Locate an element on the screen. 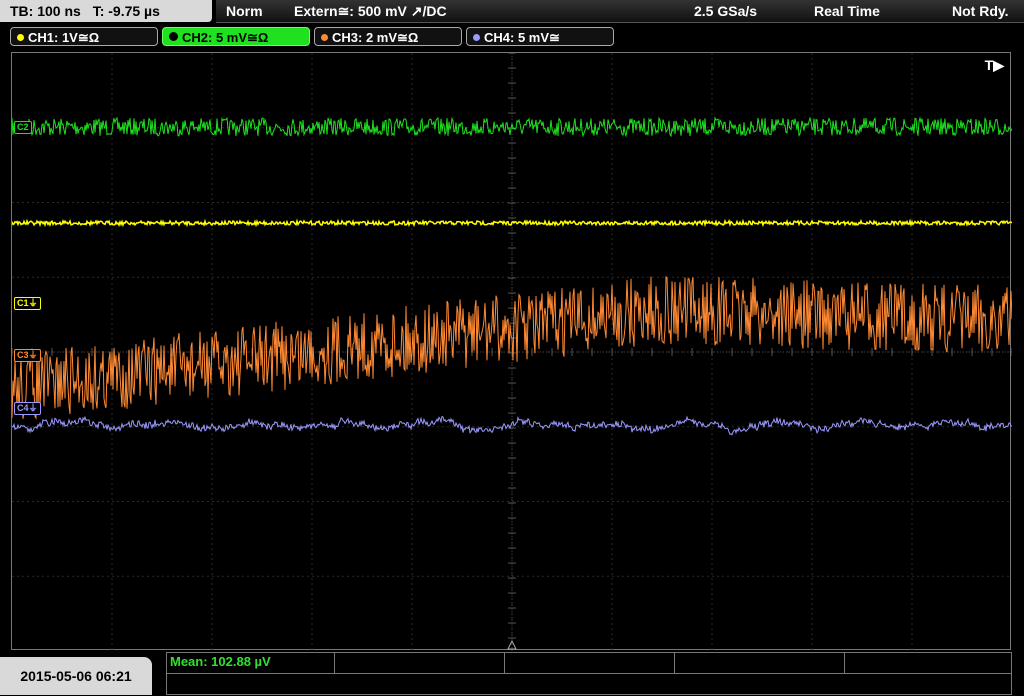 This screenshot has height=696, width=1024. mean-measurement: Mean: 102.88 µV is located at coordinates (220, 661).